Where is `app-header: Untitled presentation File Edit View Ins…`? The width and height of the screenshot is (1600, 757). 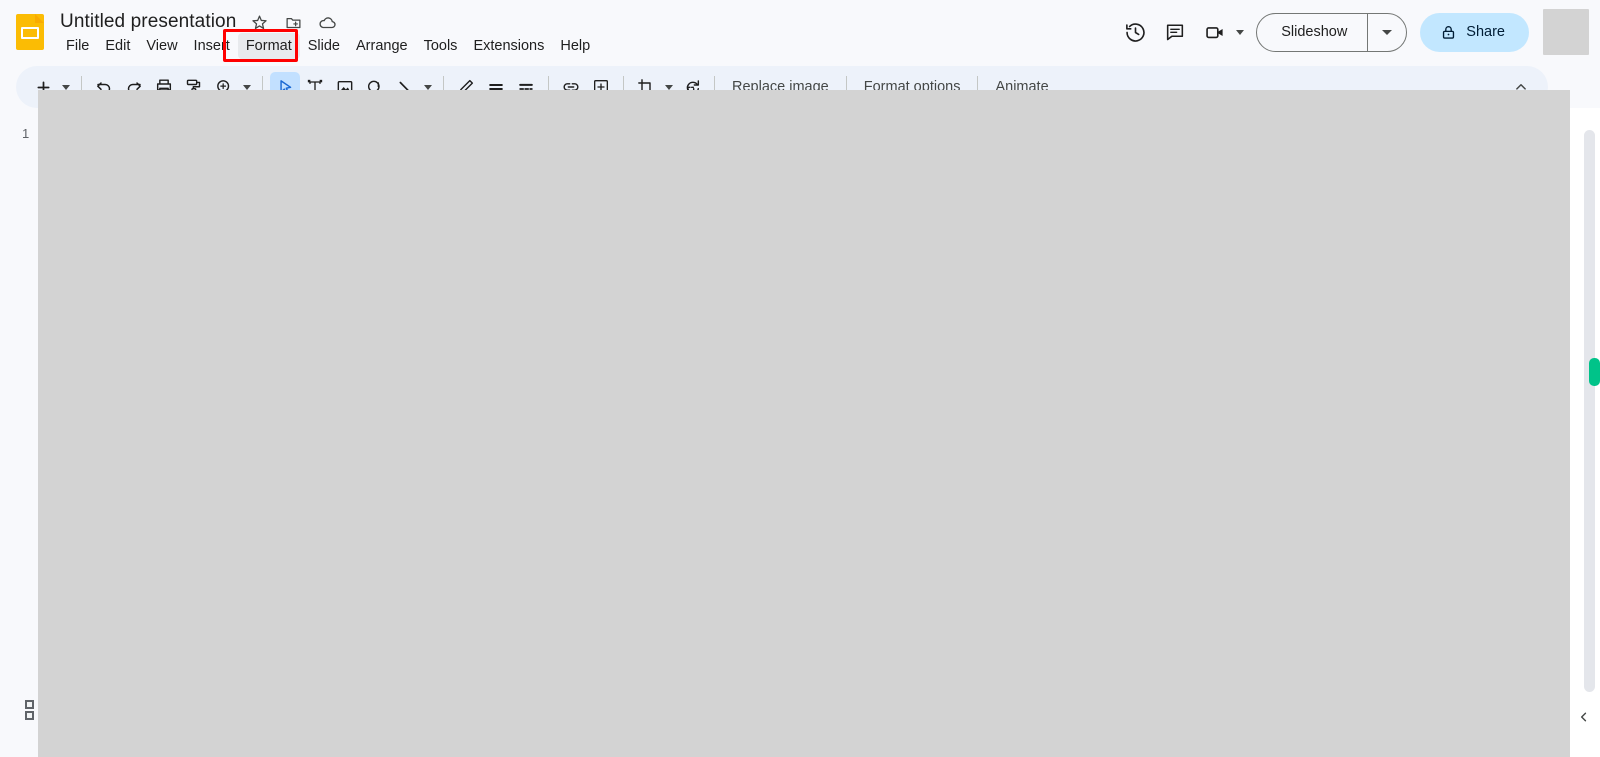
app-header: Untitled presentation File Edit View Ins… is located at coordinates (800, 32).